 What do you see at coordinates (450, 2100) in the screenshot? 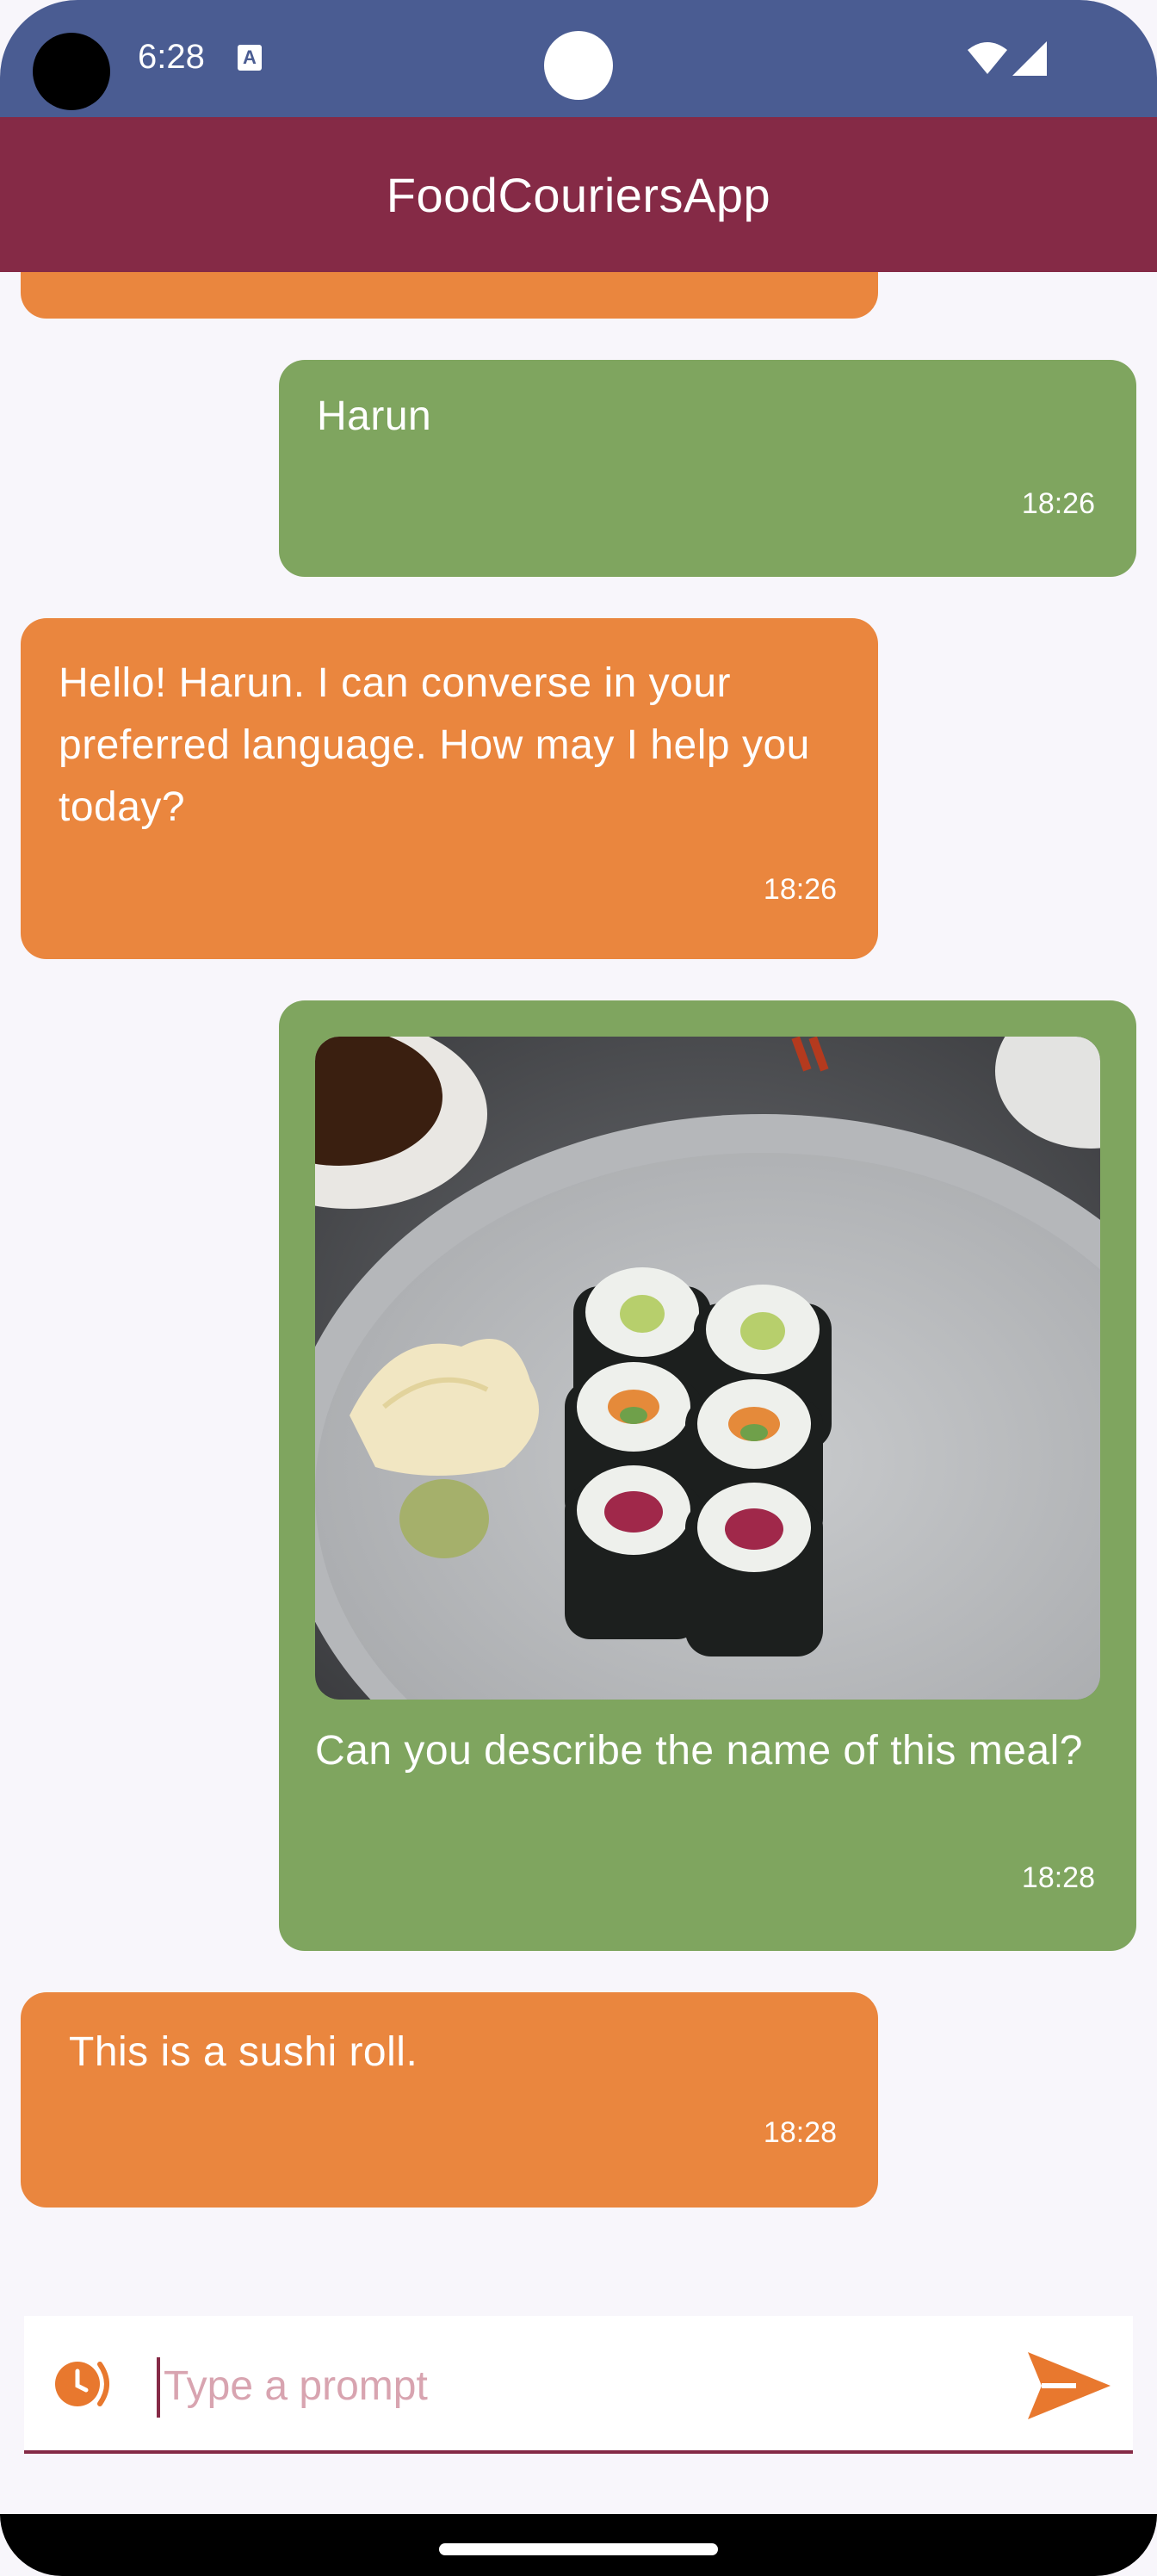
I see `chat-bubble-bot: This is a sushi roll. 18:28` at bounding box center [450, 2100].